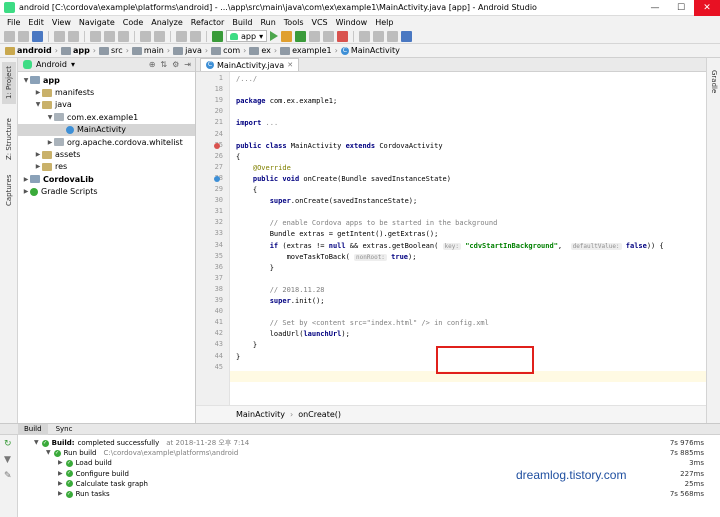 This screenshot has height=517, width=720. I want to click on tab-sync: Sync, so click(64, 429).